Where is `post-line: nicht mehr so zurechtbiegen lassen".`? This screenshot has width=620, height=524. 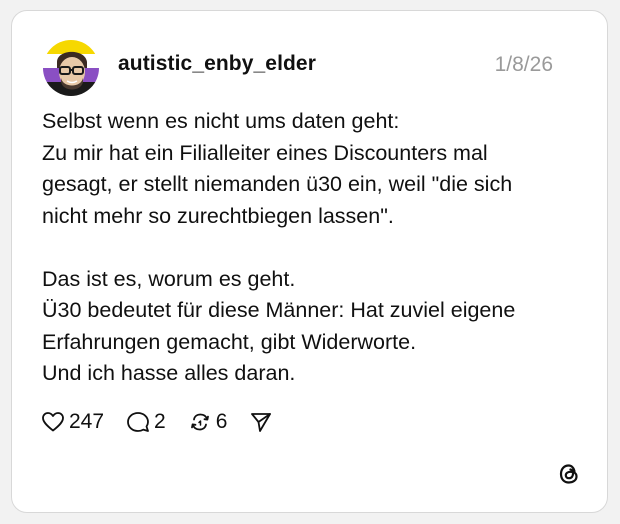 post-line: nicht mehr so zurechtbiegen lassen". is located at coordinates (218, 215).